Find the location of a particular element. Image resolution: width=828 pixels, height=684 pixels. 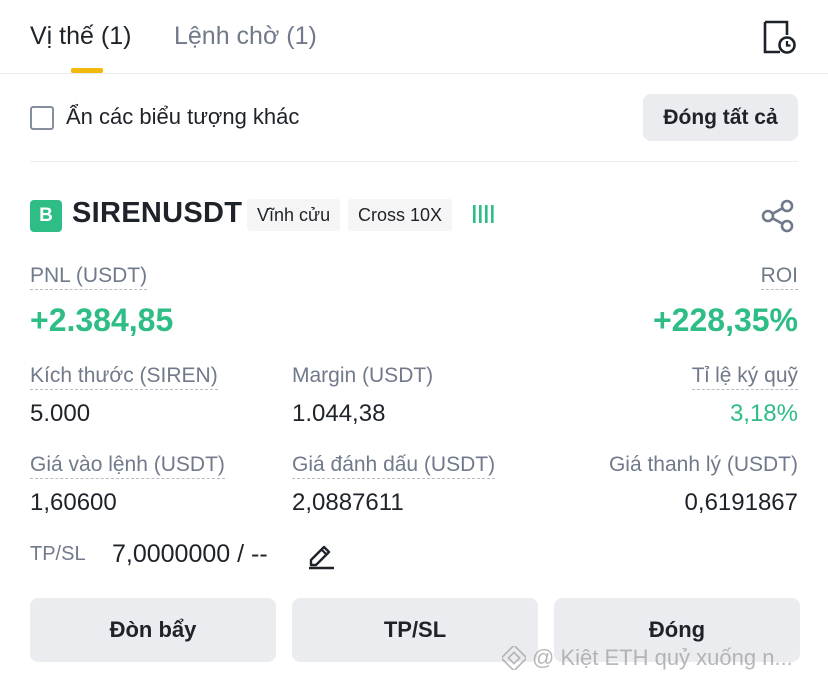

liq-price-label: Giá thanh lý (USDT) is located at coordinates (703, 464).